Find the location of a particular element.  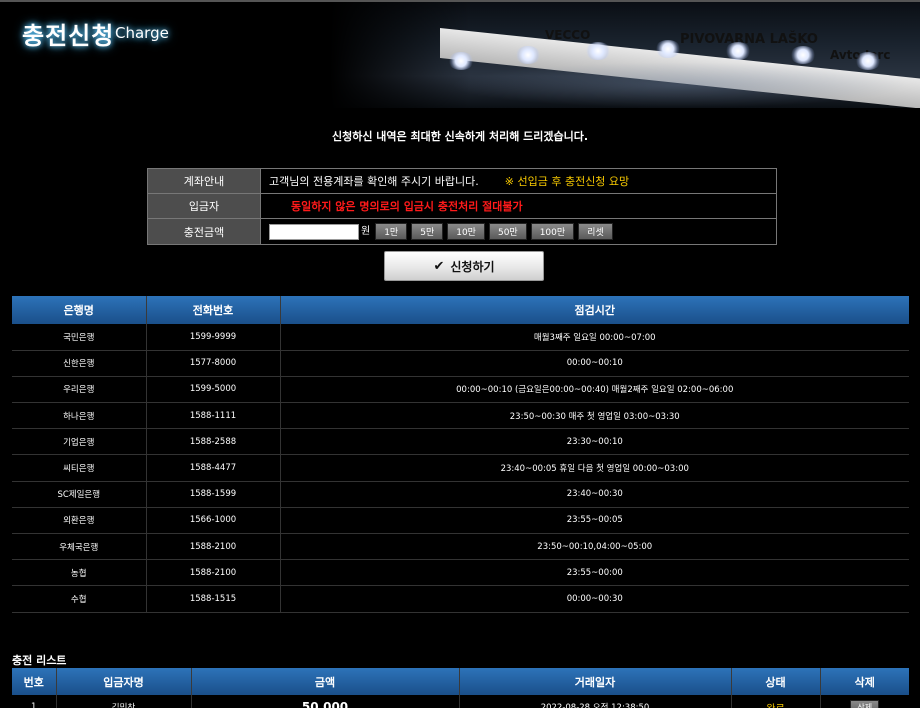

table-header-row: 번호 입금자명 금액 거래일자 상태 삭제 is located at coordinates (460, 681).